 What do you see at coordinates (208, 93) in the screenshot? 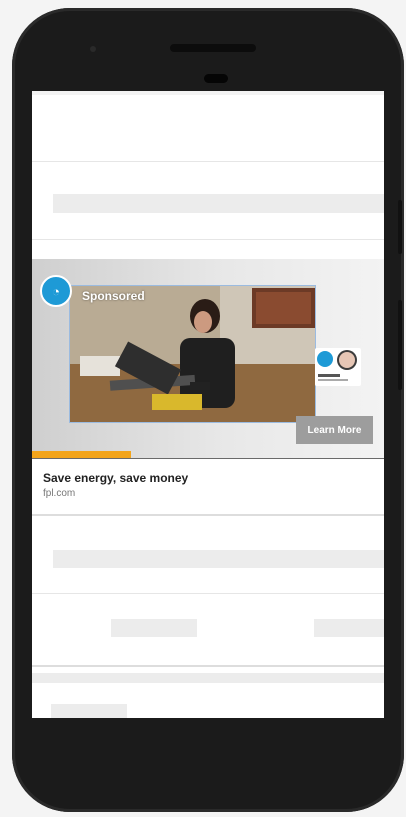
I see `skeleton-top` at bounding box center [208, 93].